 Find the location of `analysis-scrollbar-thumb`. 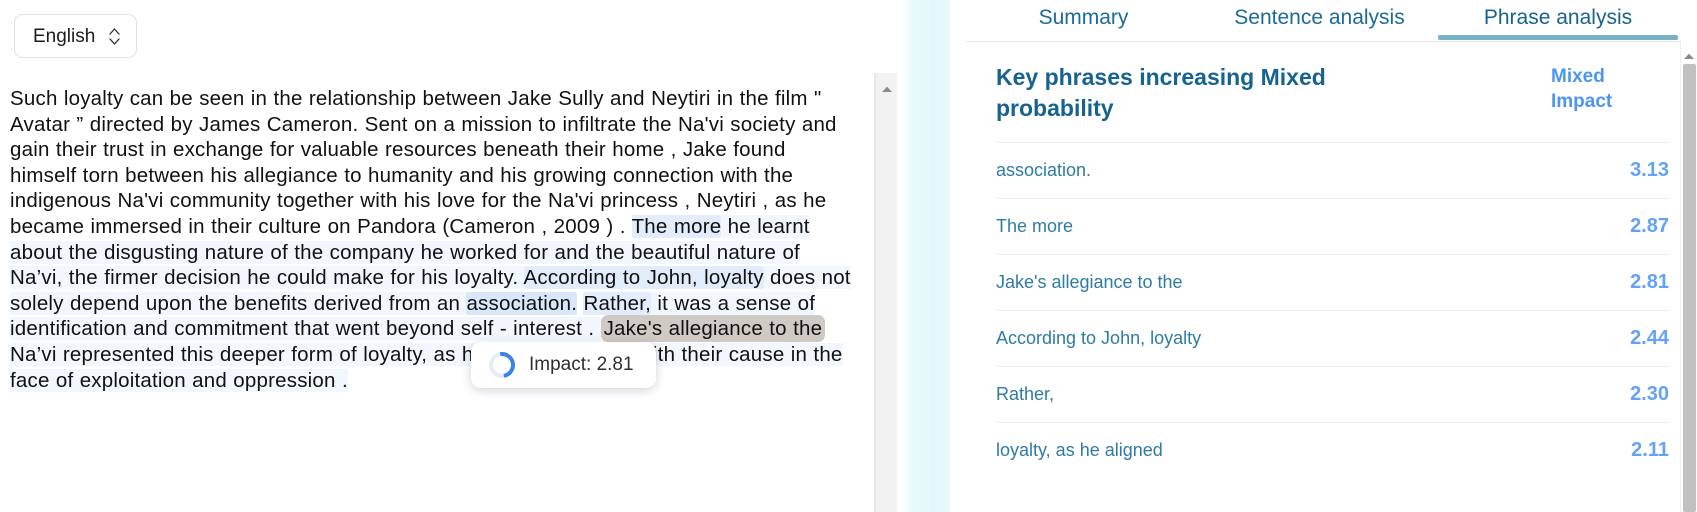

analysis-scrollbar-thumb is located at coordinates (1689, 288).